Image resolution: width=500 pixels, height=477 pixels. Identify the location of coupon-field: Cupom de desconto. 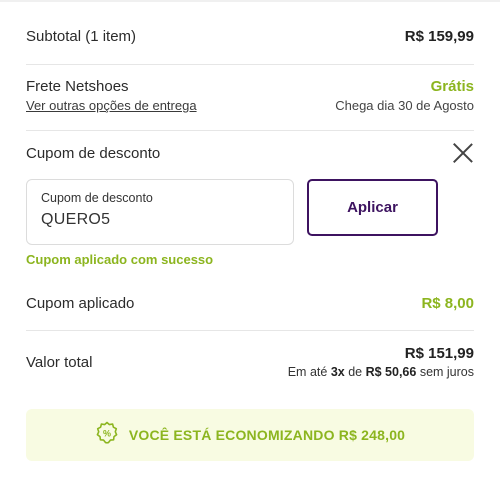
(160, 212).